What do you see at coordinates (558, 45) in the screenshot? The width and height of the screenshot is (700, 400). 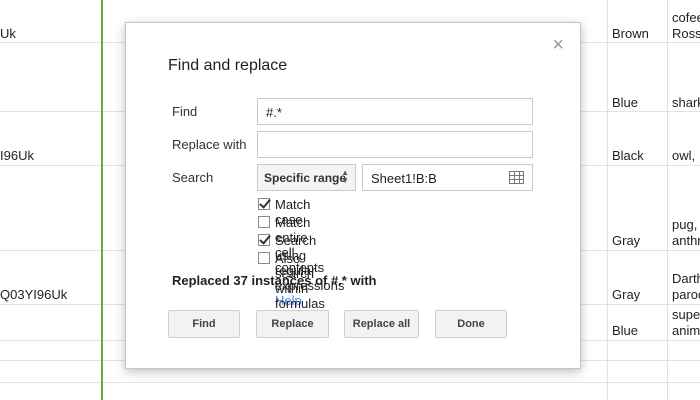 I see `close-icon: ×` at bounding box center [558, 45].